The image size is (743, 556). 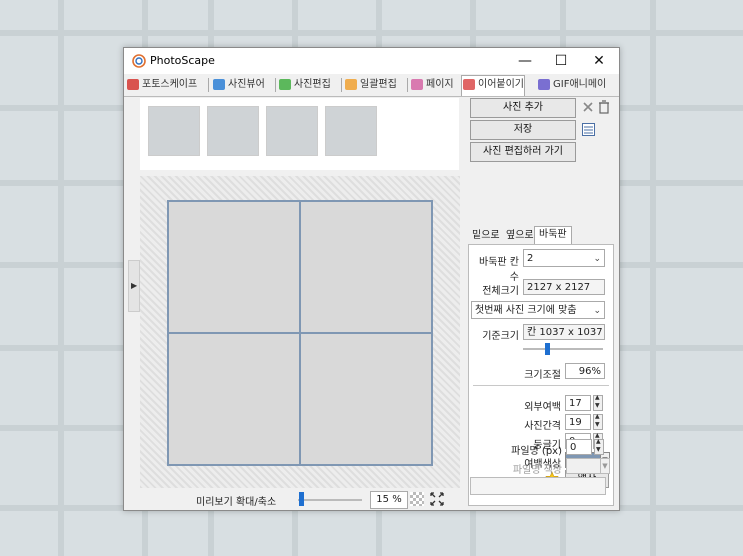 What do you see at coordinates (523, 108) in the screenshot?
I see `add-photo-button: 사진 추가` at bounding box center [523, 108].